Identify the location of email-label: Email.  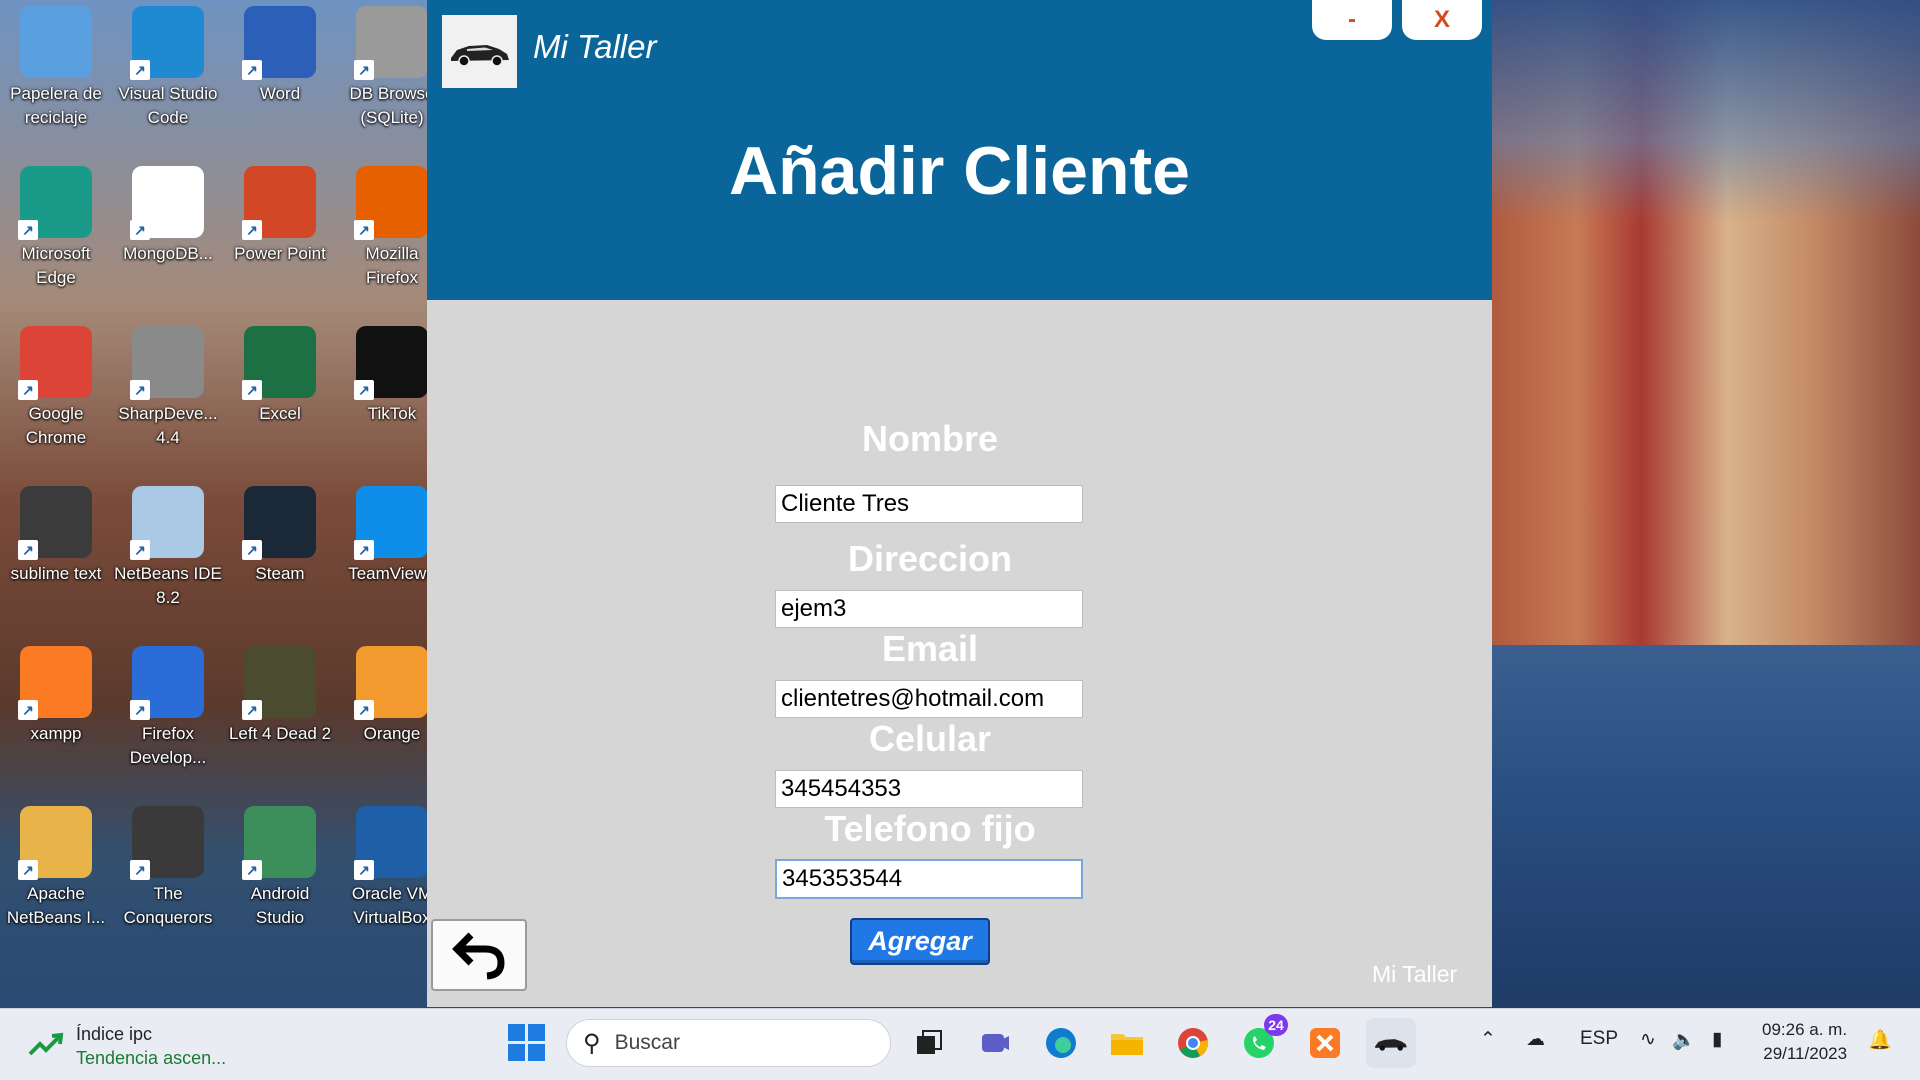
(930, 648).